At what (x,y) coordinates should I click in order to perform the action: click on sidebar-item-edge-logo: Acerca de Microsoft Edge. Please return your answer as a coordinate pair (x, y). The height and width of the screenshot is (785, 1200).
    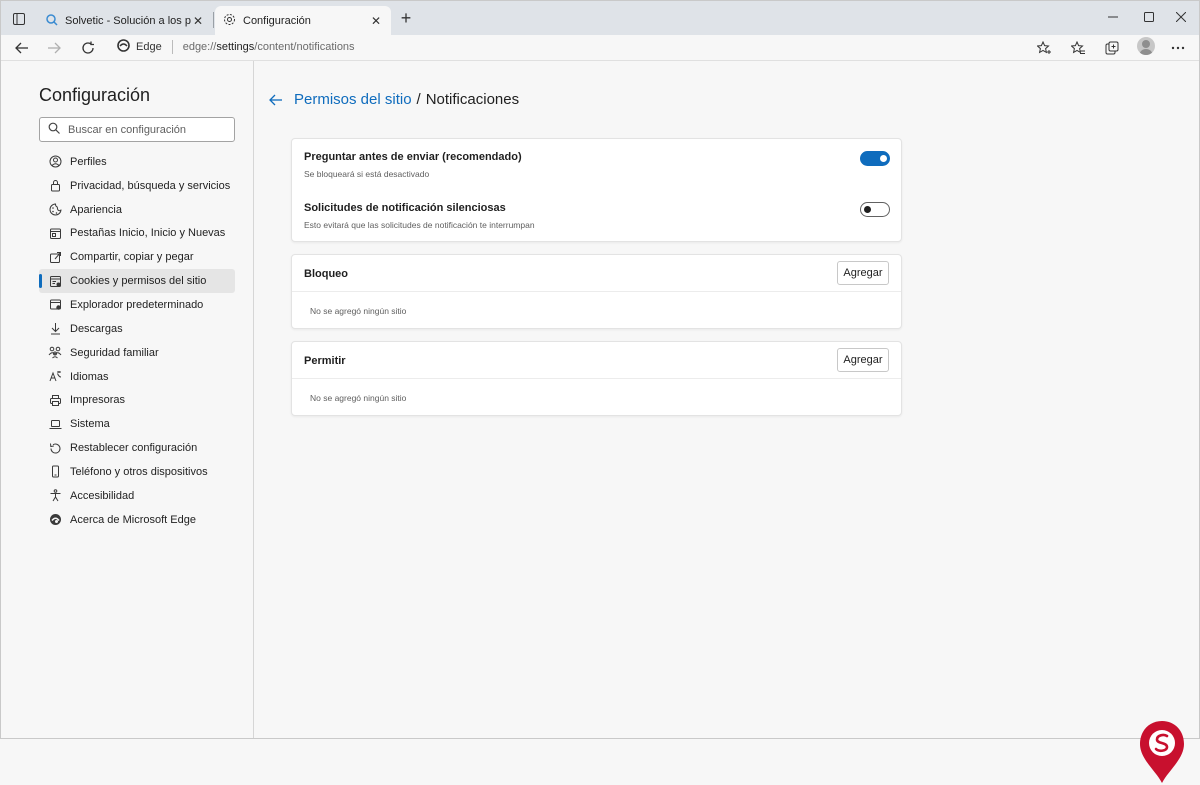
    Looking at the image, I should click on (137, 520).